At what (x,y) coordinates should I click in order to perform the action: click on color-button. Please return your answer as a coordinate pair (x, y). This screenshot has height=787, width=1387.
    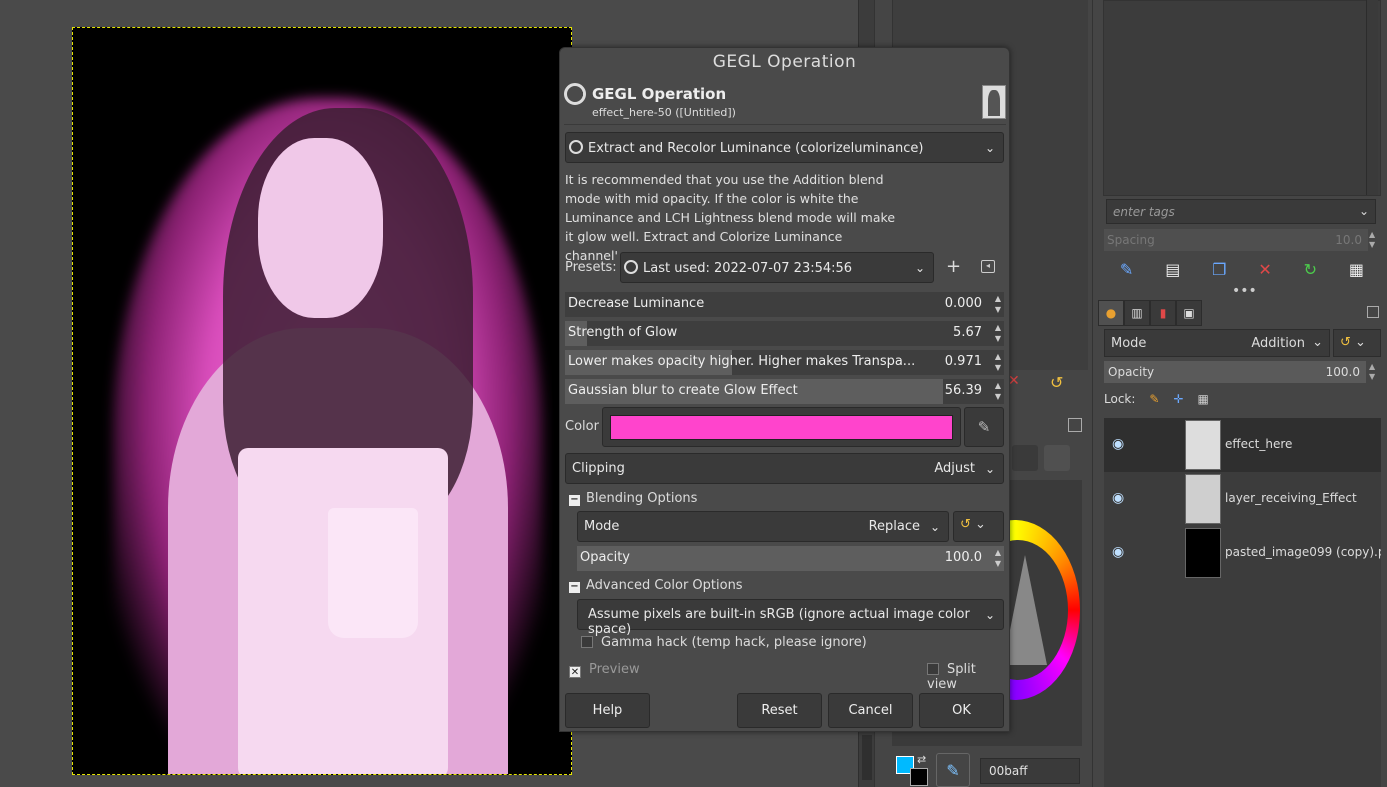
    Looking at the image, I should click on (781, 427).